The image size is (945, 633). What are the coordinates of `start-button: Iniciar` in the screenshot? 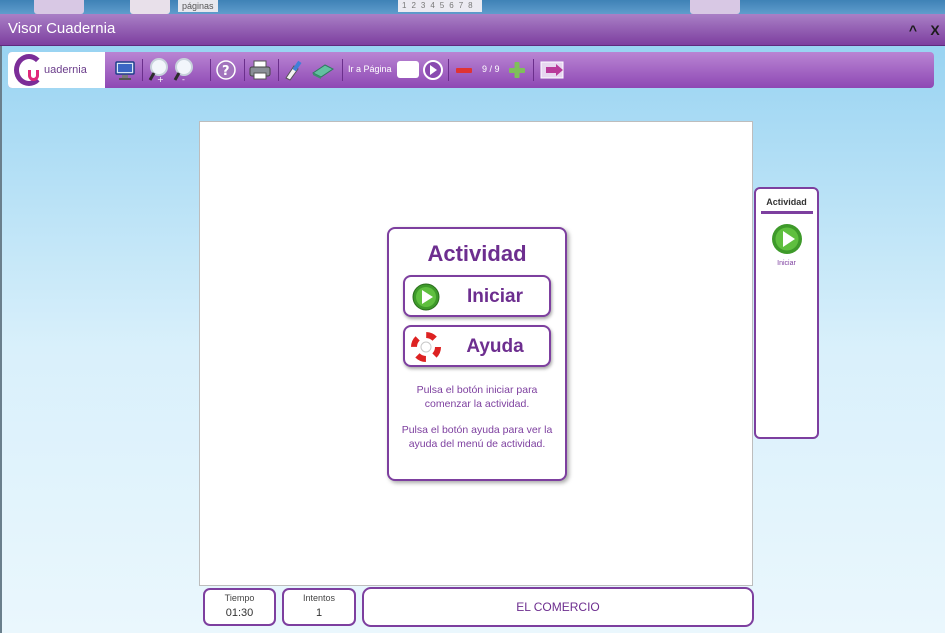 It's located at (477, 296).